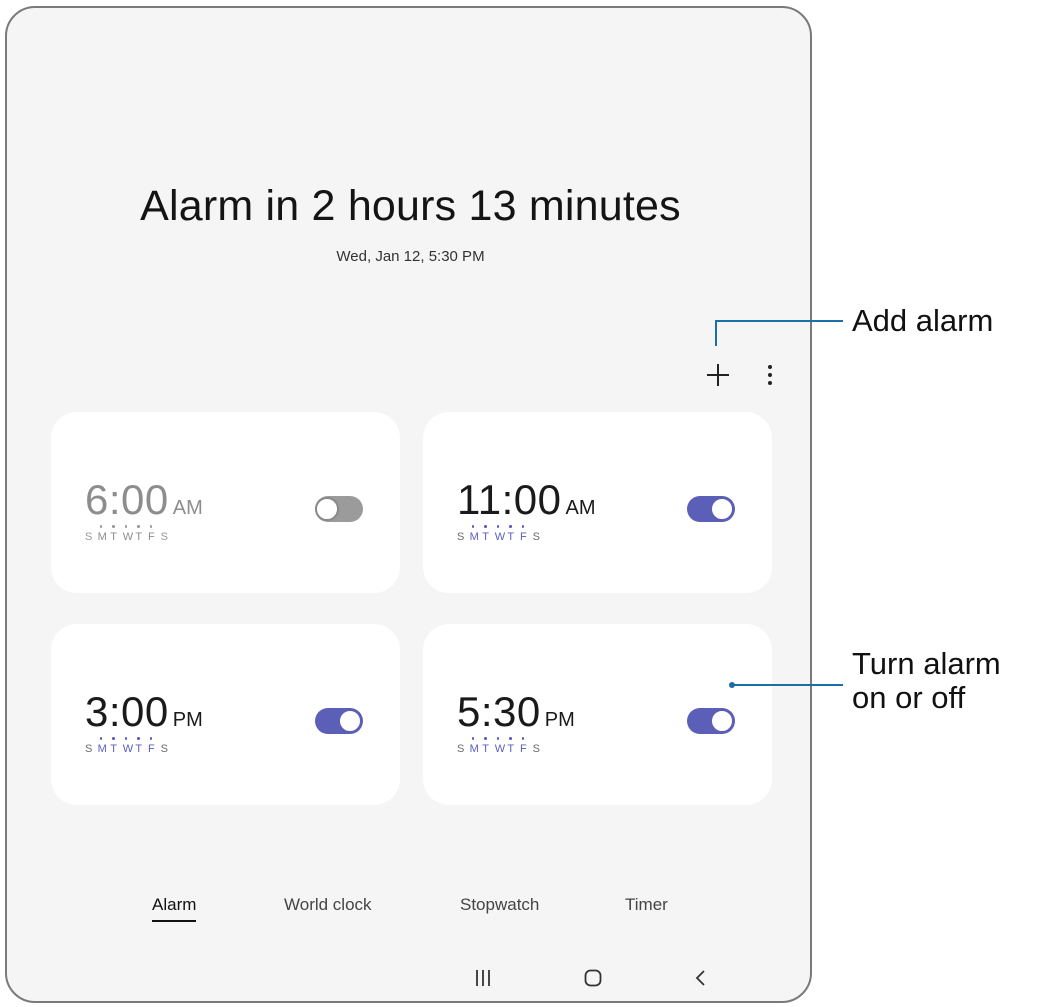 The image size is (1043, 1007). What do you see at coordinates (926, 663) in the screenshot?
I see `toggle-alarm-callout-line: Turn alarm` at bounding box center [926, 663].